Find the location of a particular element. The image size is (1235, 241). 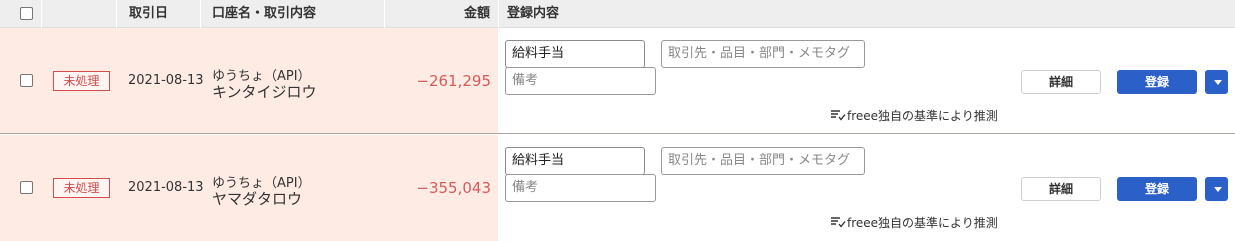

table-header: 取引日 口座名・取引内容 金額 登録内容 is located at coordinates (617, 14).